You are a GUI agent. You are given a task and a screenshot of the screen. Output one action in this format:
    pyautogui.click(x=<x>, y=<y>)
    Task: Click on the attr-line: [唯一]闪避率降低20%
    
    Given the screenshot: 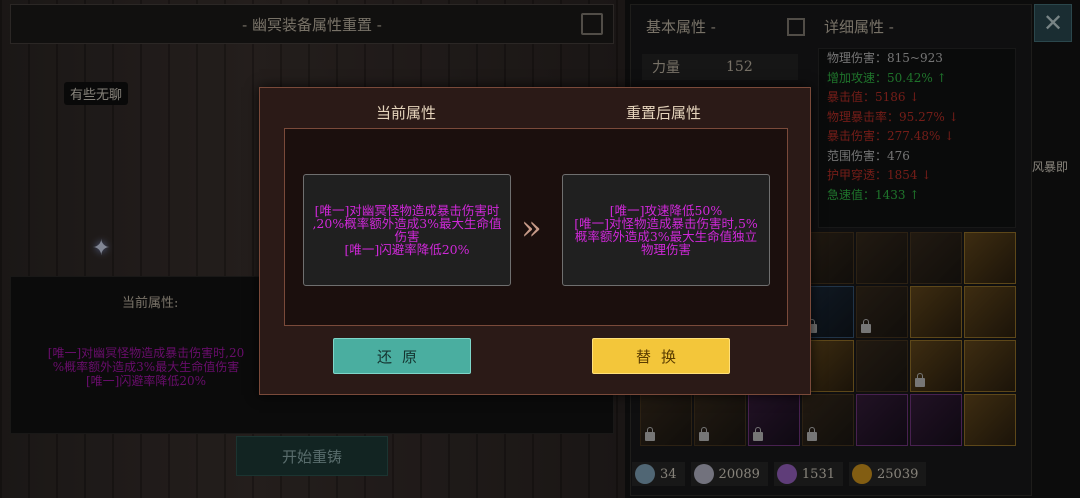 What is the action you would take?
    pyautogui.click(x=407, y=249)
    